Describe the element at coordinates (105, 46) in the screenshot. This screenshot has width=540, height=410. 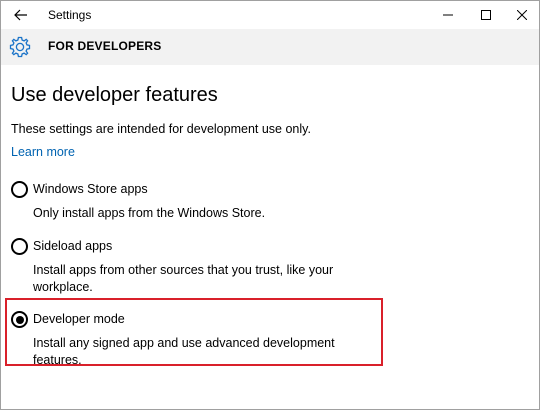
I see `header-title: FOR DEVELOPERS` at that location.